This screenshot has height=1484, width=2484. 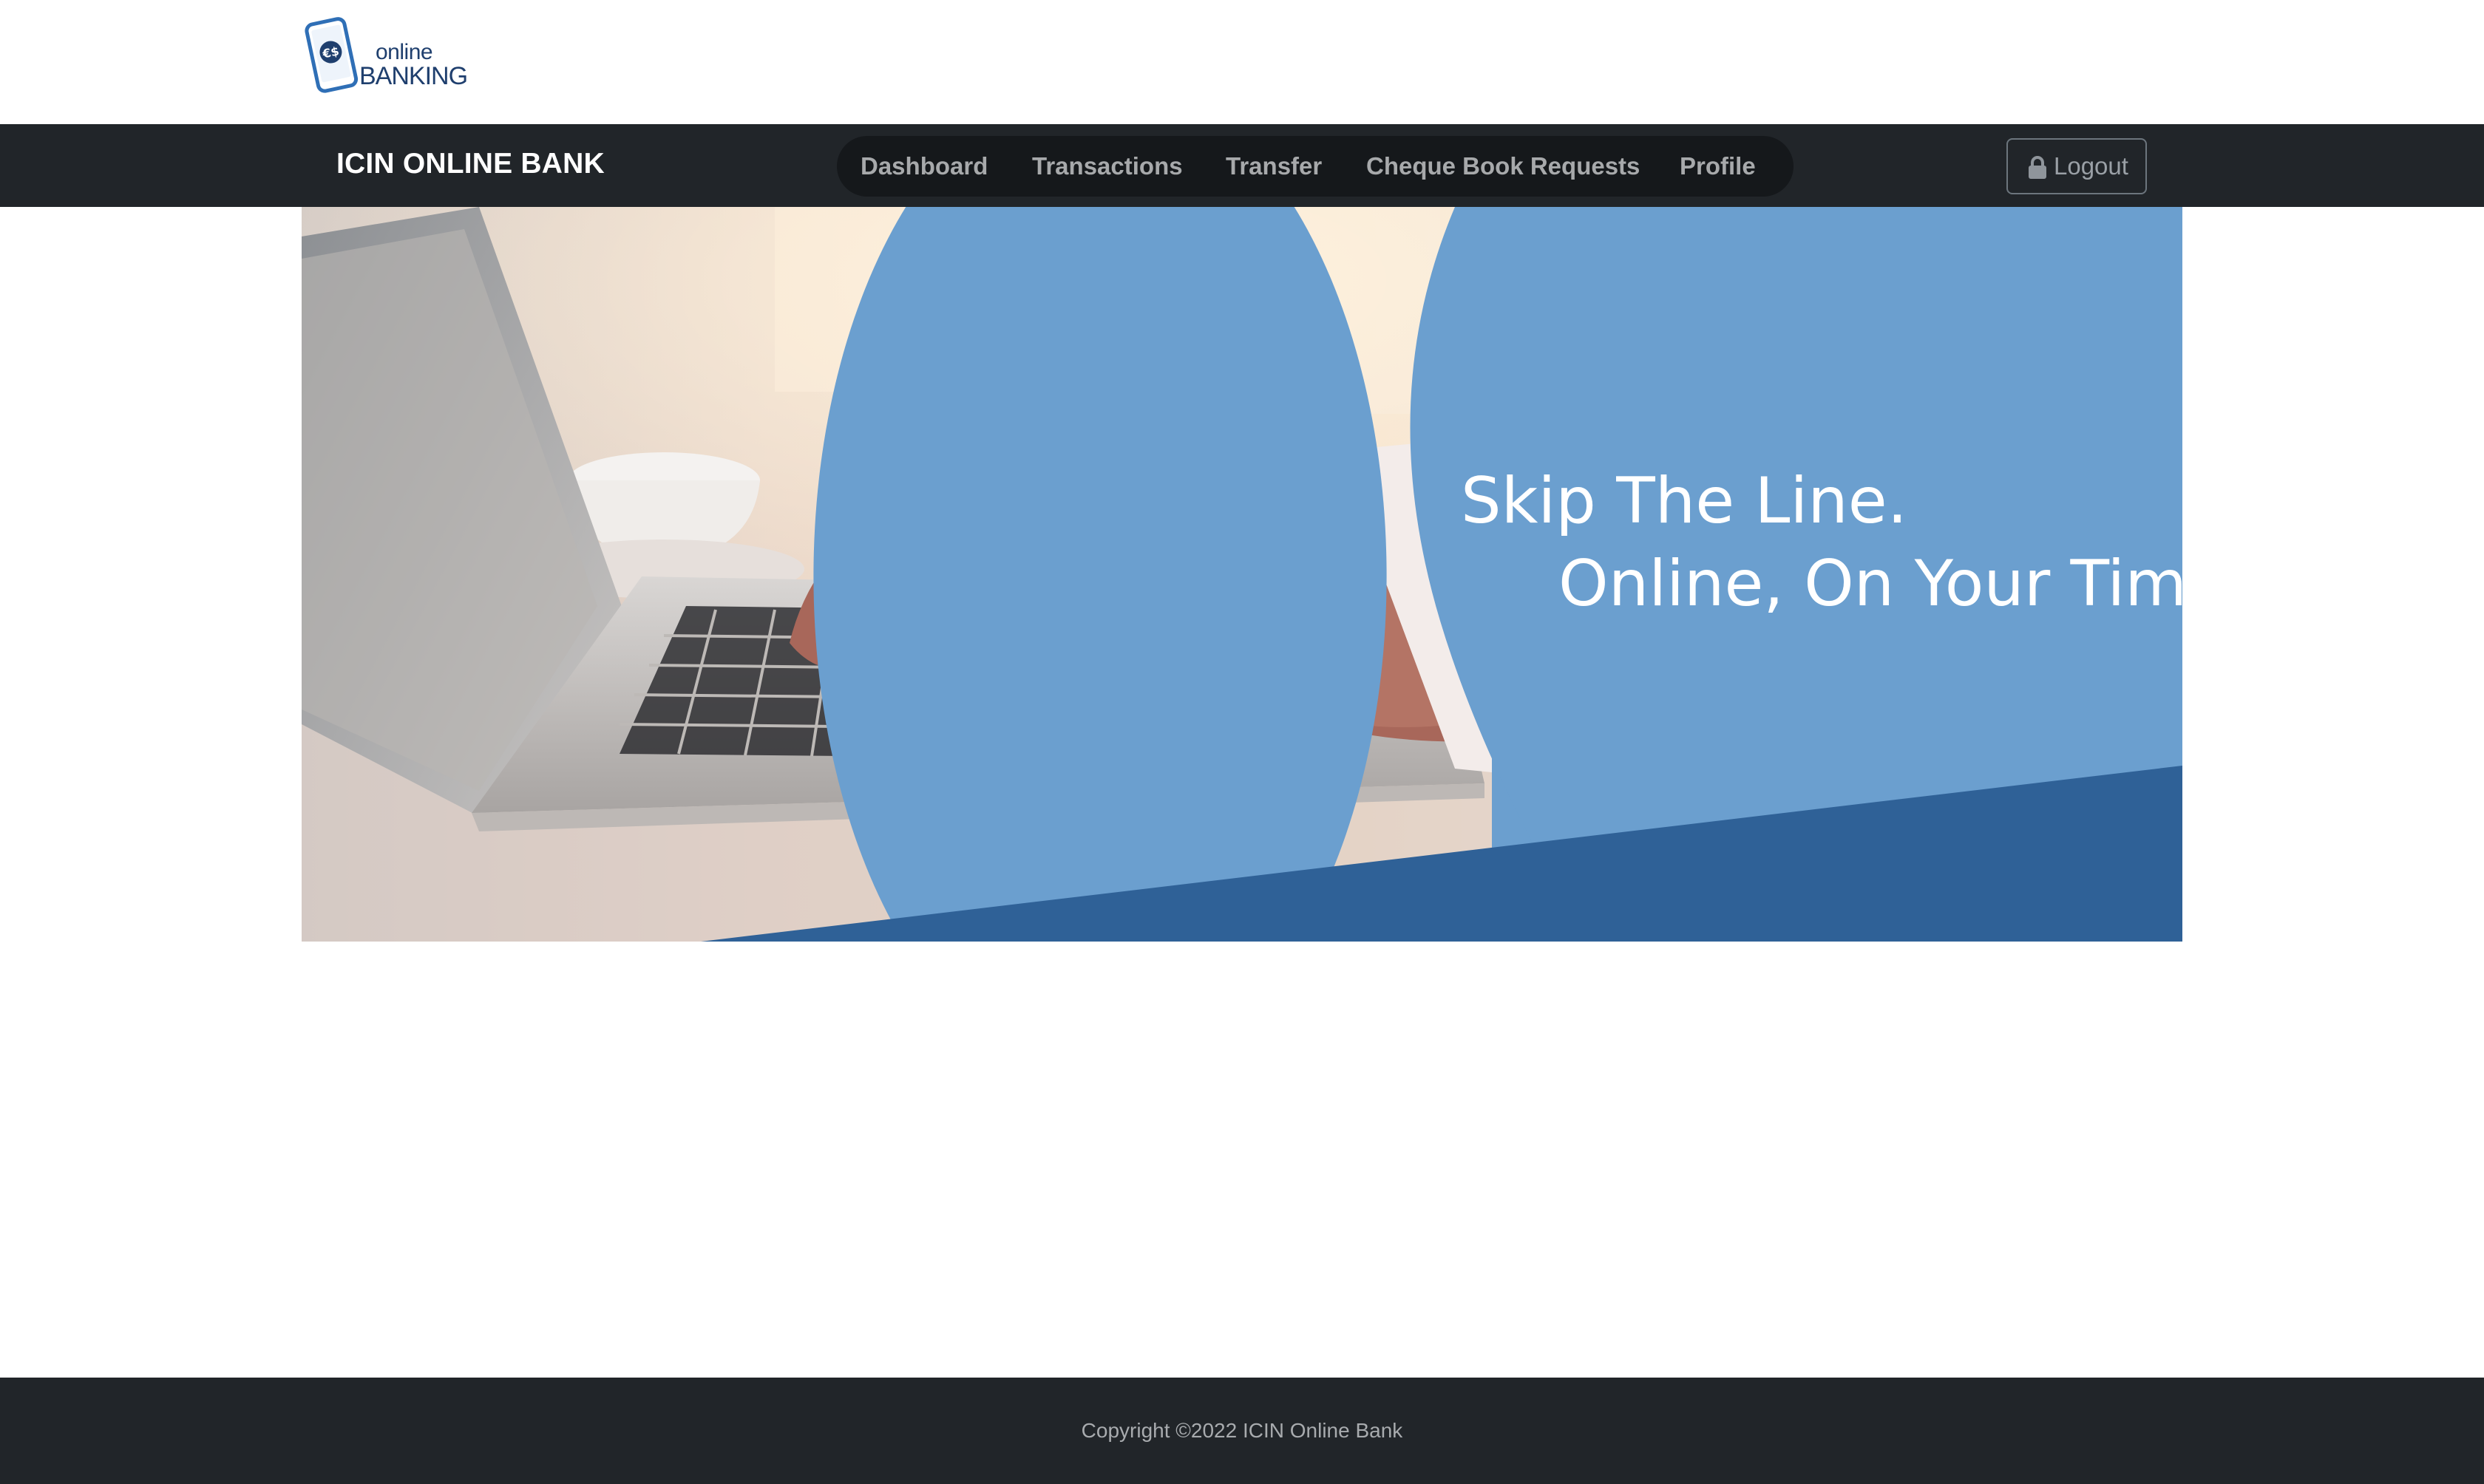 I want to click on site-logo: €$ online BANKING, so click(x=385, y=54).